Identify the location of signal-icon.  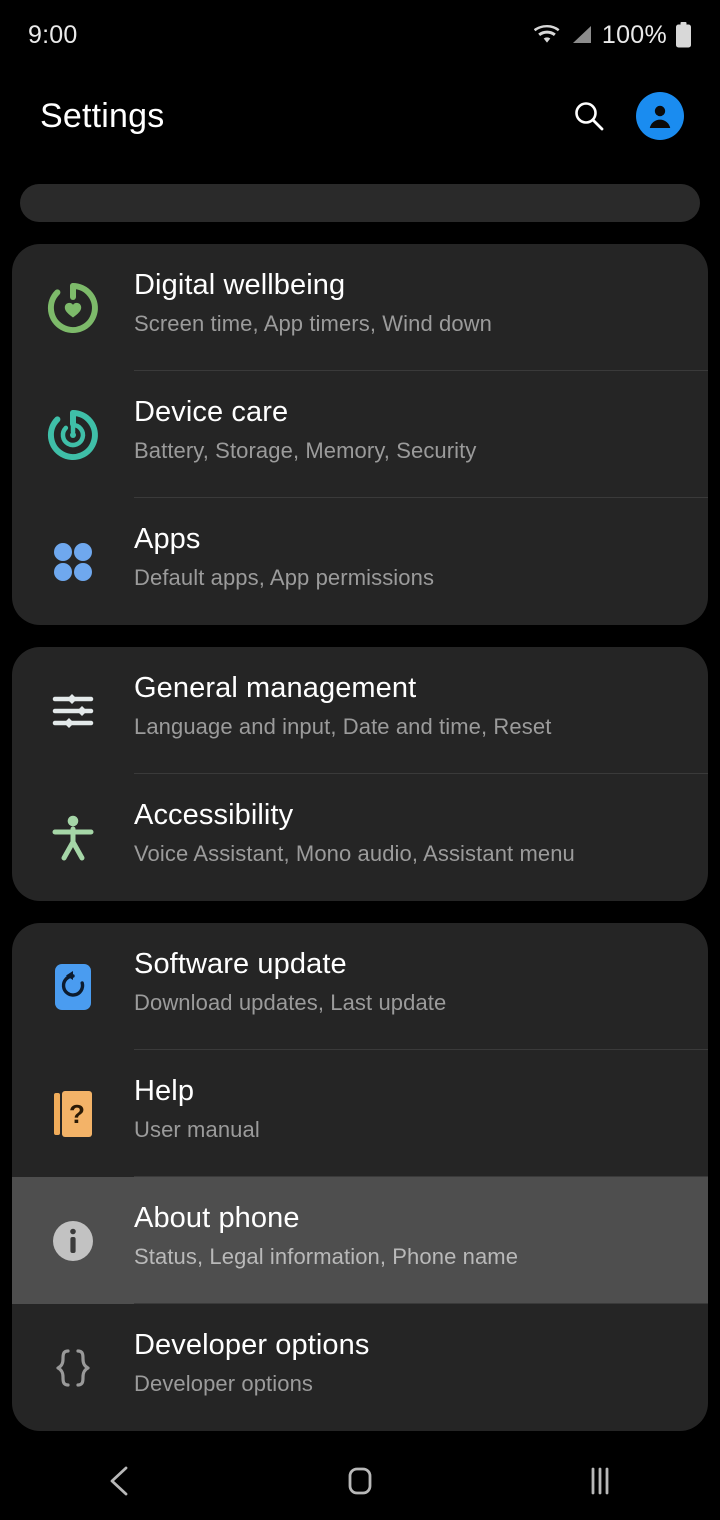
(581, 34).